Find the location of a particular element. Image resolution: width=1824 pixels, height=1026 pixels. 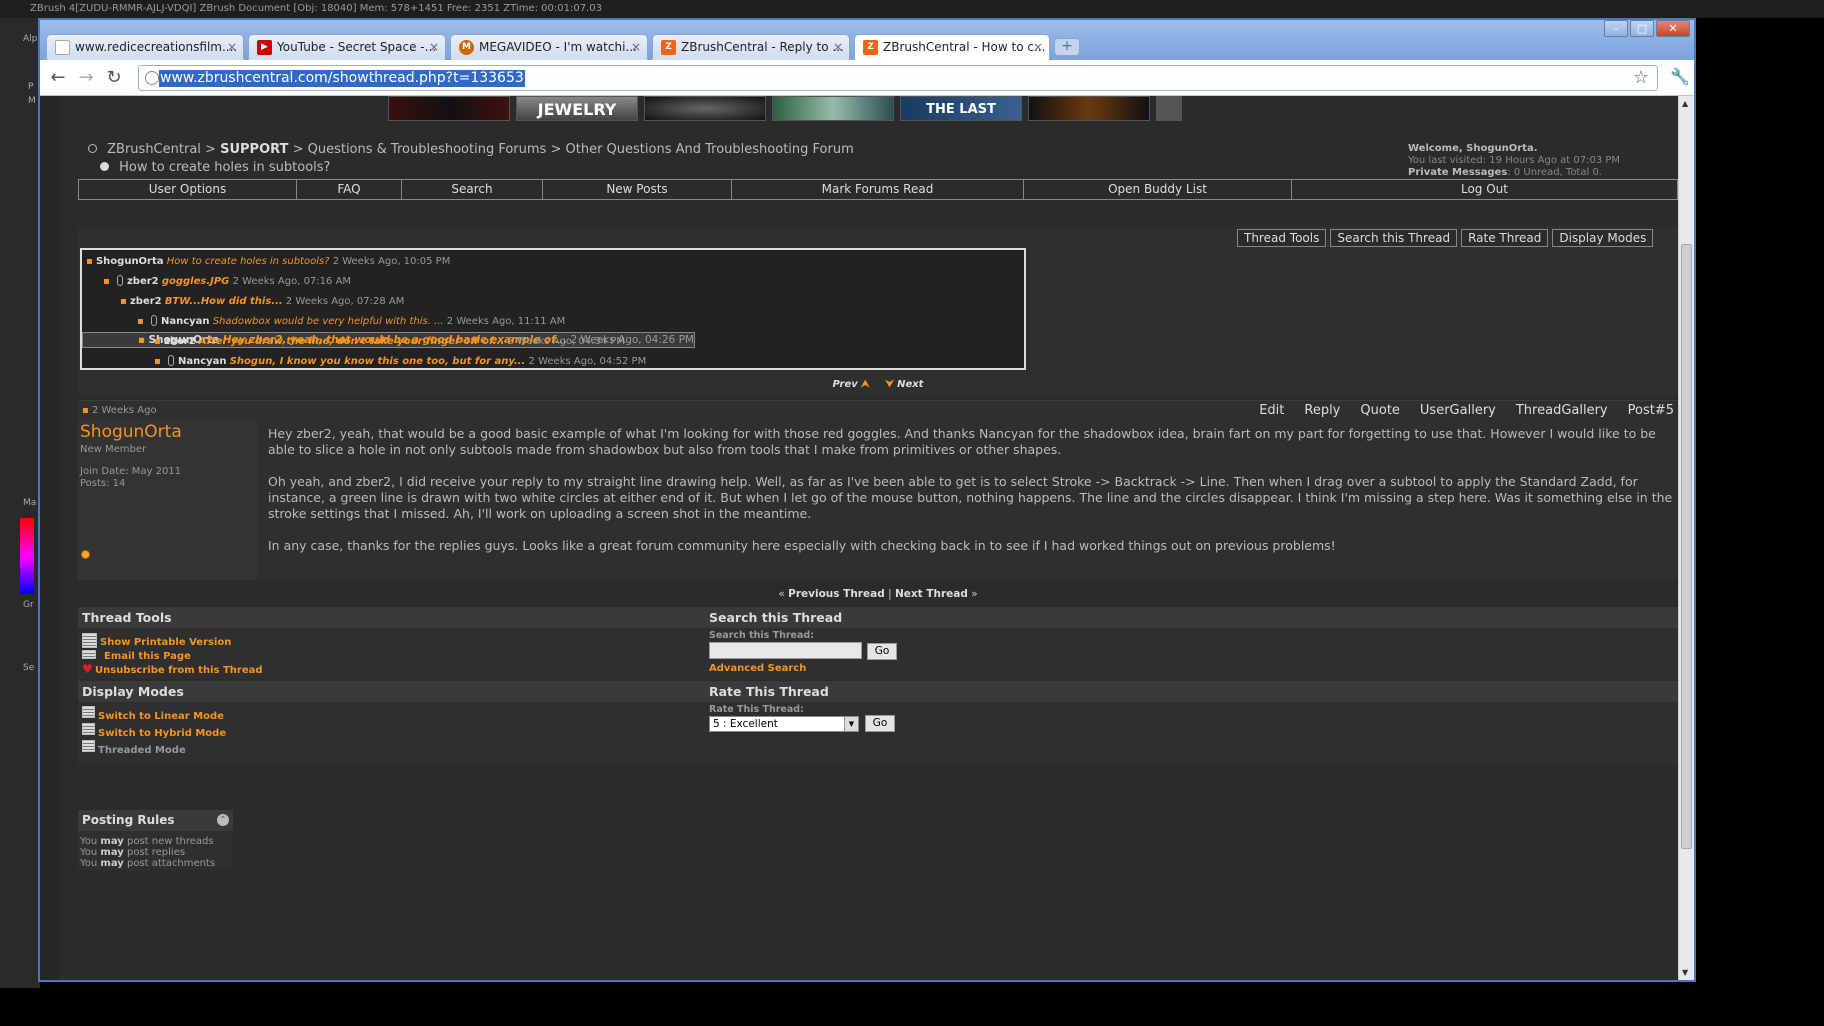

color-picker-strip is located at coordinates (27, 556).